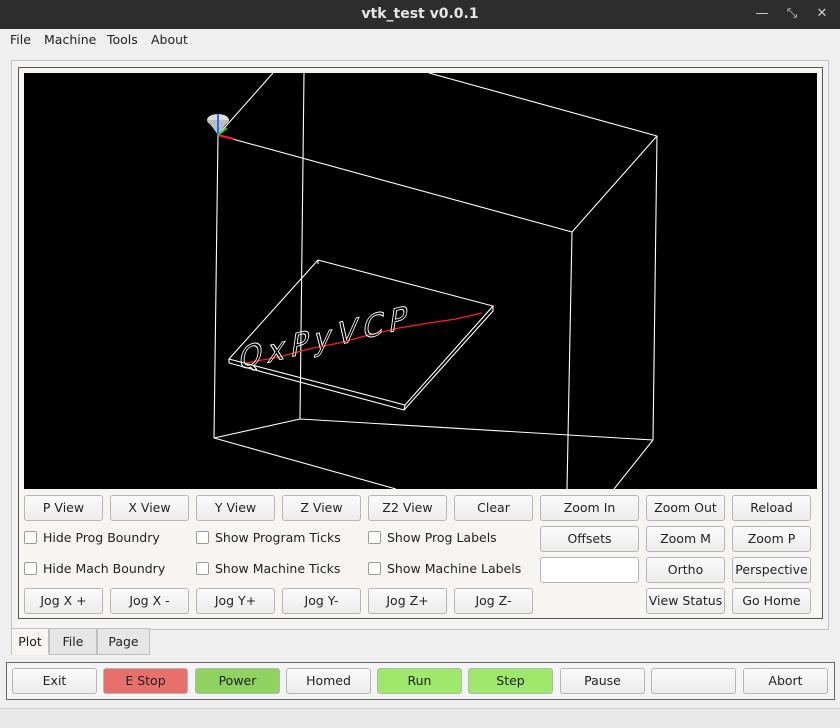 Image resolution: width=840 pixels, height=728 pixels. What do you see at coordinates (792, 14) in the screenshot?
I see `restore-icon: ⤡` at bounding box center [792, 14].